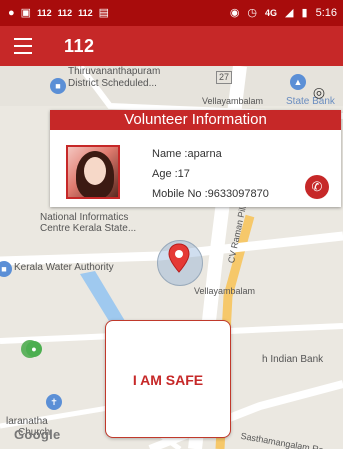 The width and height of the screenshot is (343, 449). Describe the element at coordinates (171, 46) in the screenshot. I see `app-bar: 112` at that location.